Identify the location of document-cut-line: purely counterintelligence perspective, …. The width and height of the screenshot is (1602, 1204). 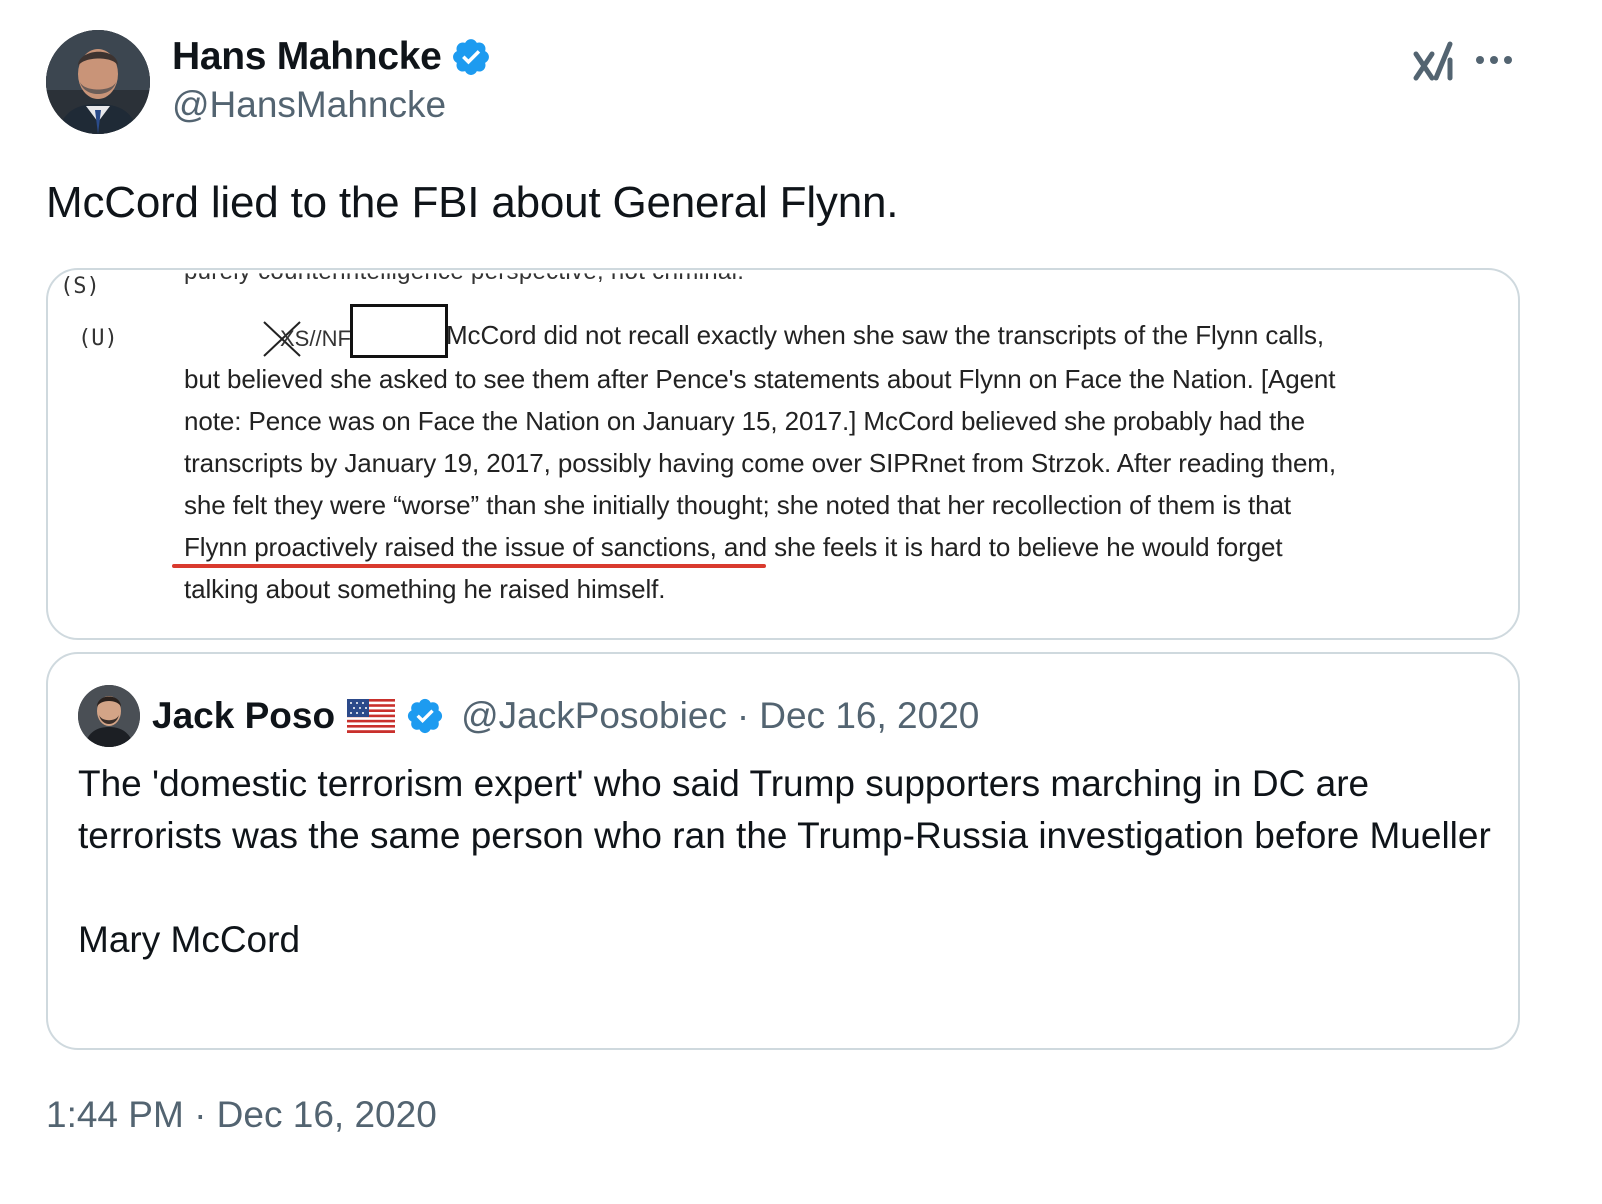
(464, 276).